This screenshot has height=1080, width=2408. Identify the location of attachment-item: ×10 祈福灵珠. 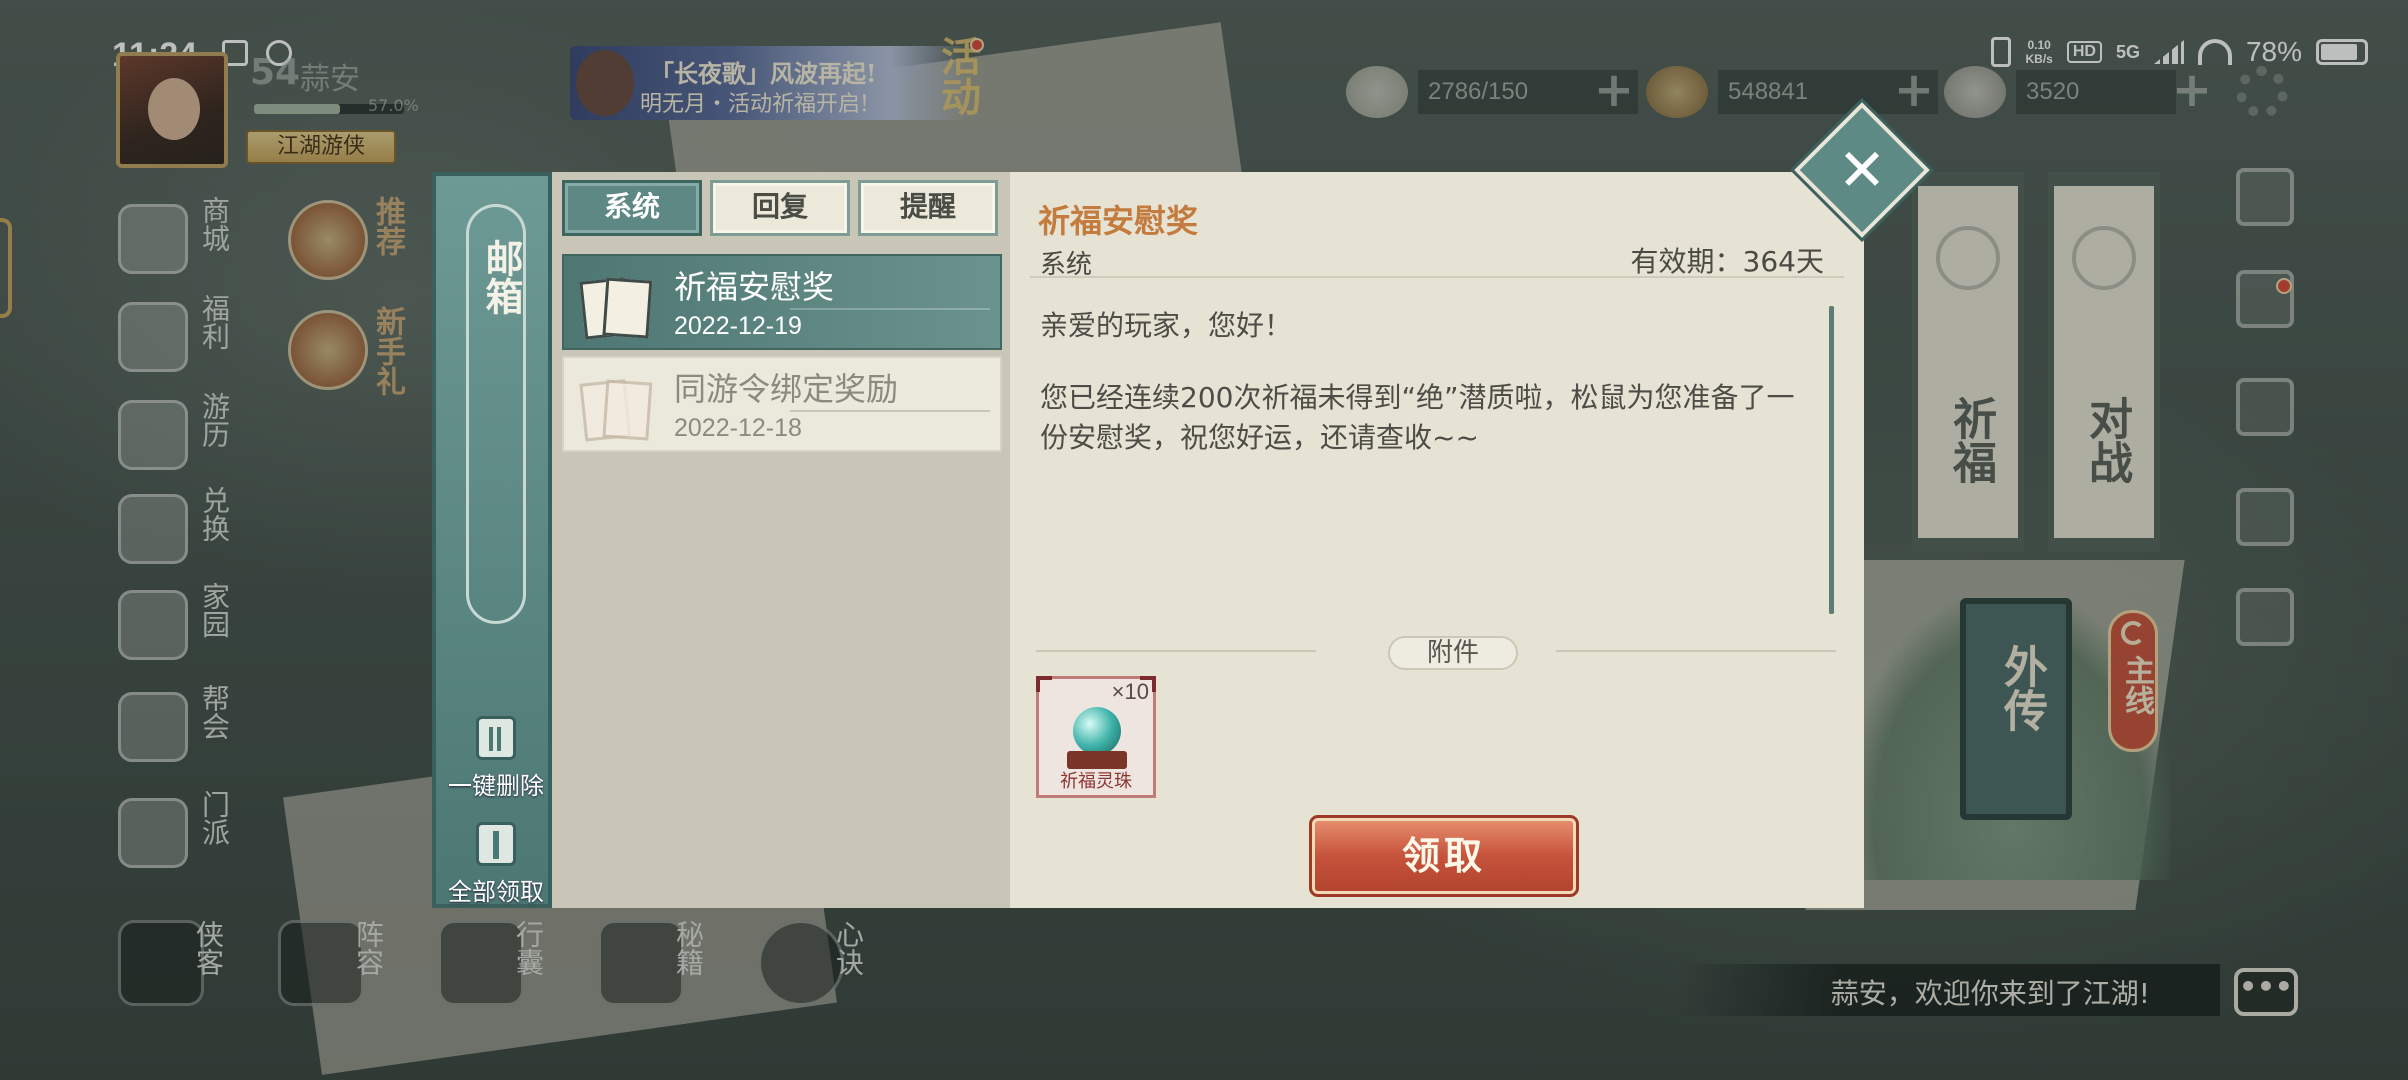
(1096, 737).